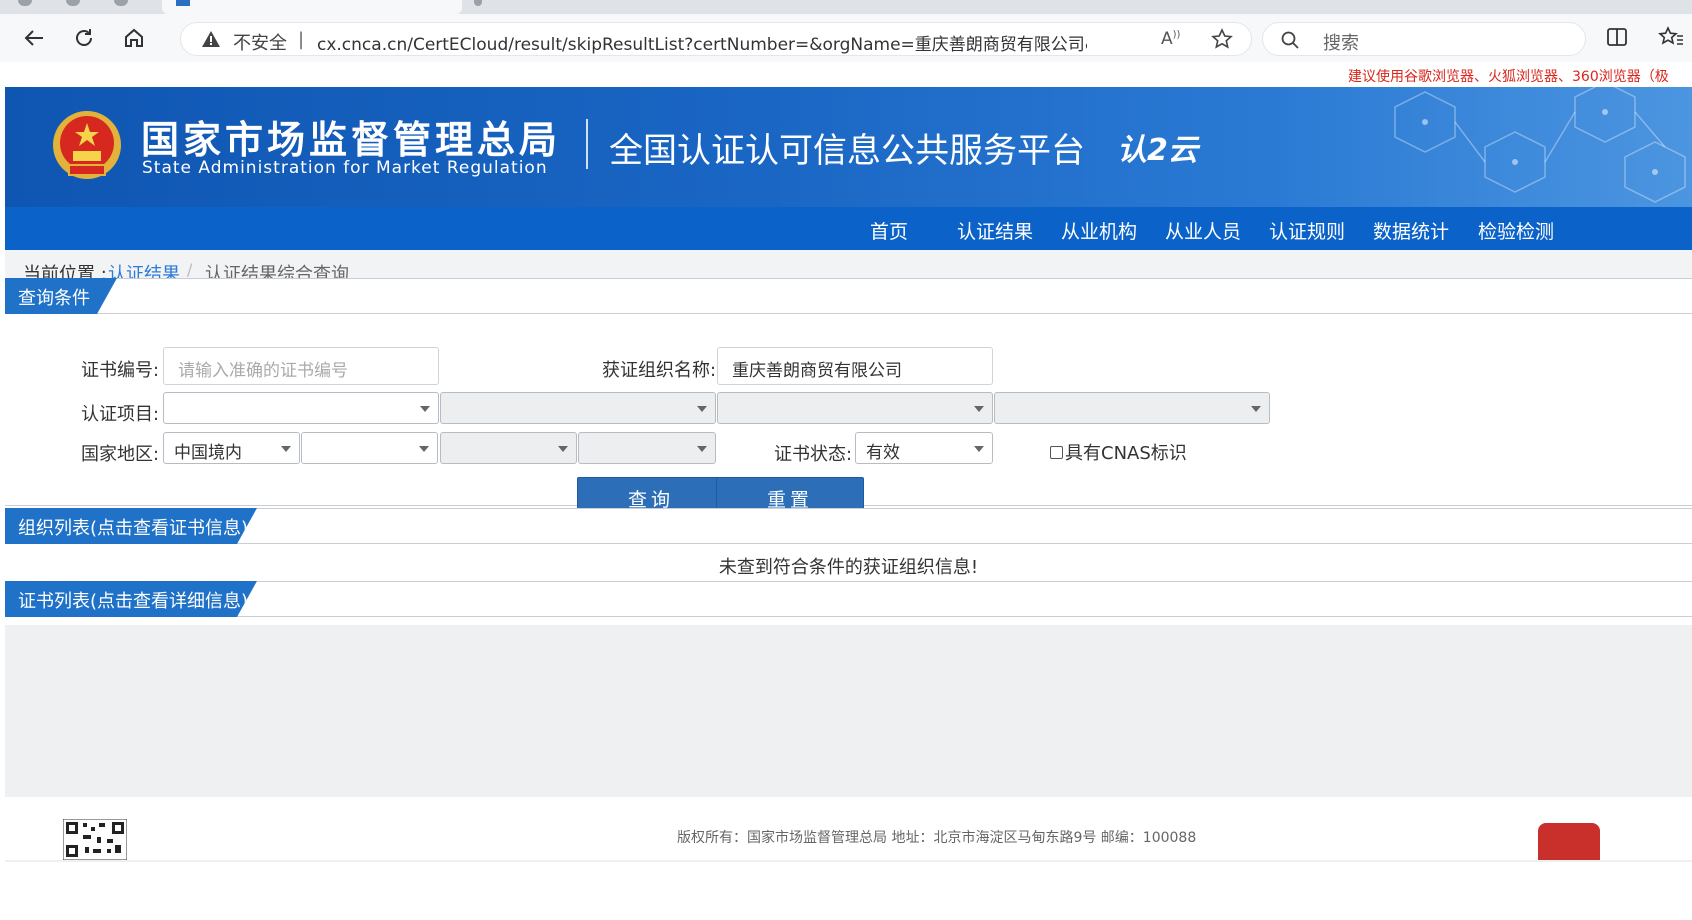 This screenshot has height=920, width=1692. What do you see at coordinates (120, 414) in the screenshot?
I see `cert-item-label: 认证项目:` at bounding box center [120, 414].